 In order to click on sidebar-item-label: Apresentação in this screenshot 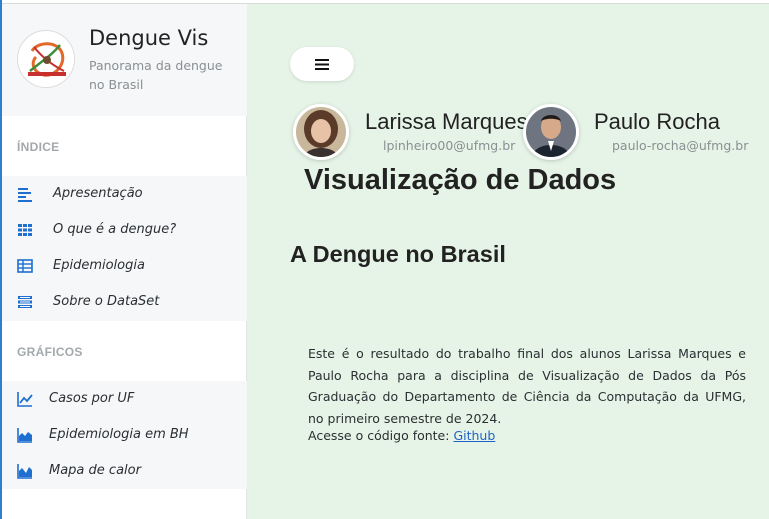, I will do `click(98, 193)`.